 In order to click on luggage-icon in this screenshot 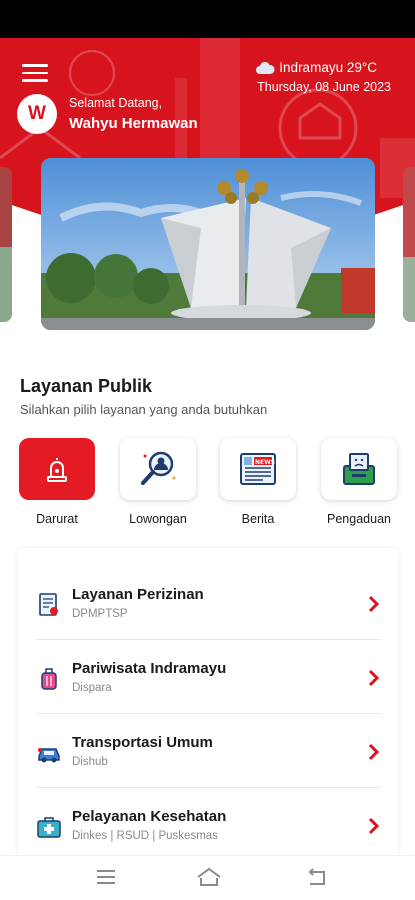, I will do `click(49, 679)`.